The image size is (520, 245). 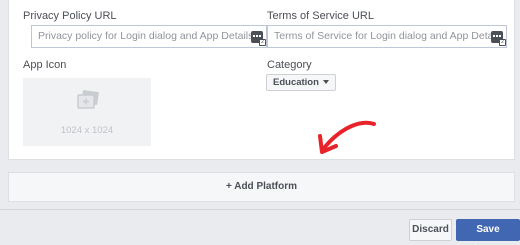 I want to click on app-icon-upload: 1024 x 1024, so click(x=87, y=112).